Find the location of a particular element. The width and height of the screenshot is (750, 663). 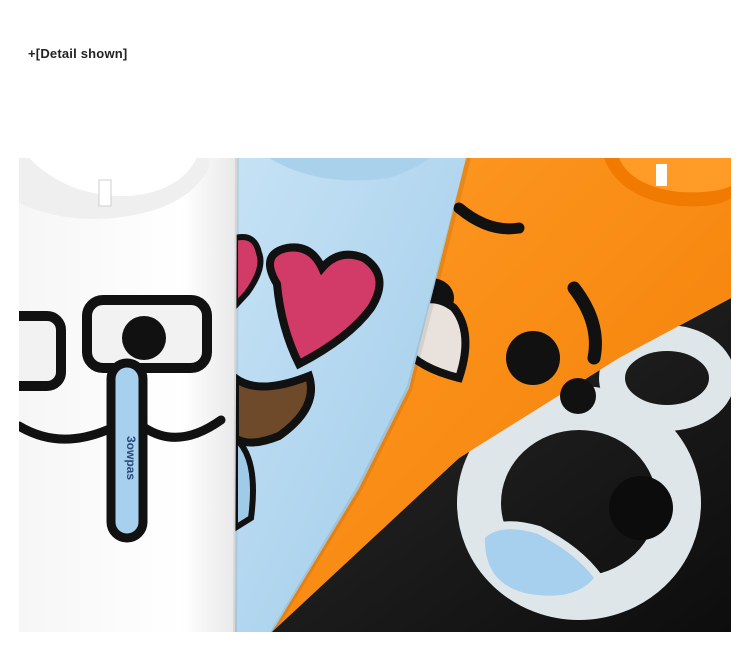

white-shirt-tag is located at coordinates (105, 193).